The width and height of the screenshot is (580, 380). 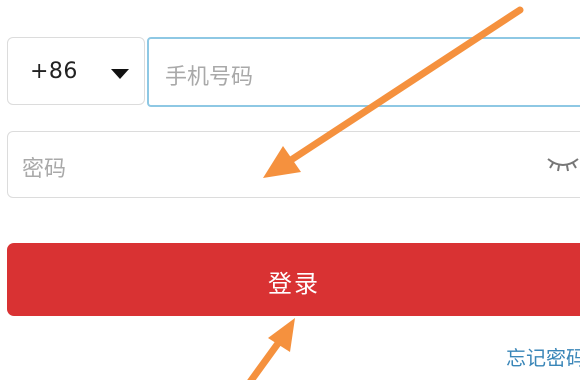 What do you see at coordinates (120, 74) in the screenshot?
I see `dropdown-caret-icon` at bounding box center [120, 74].